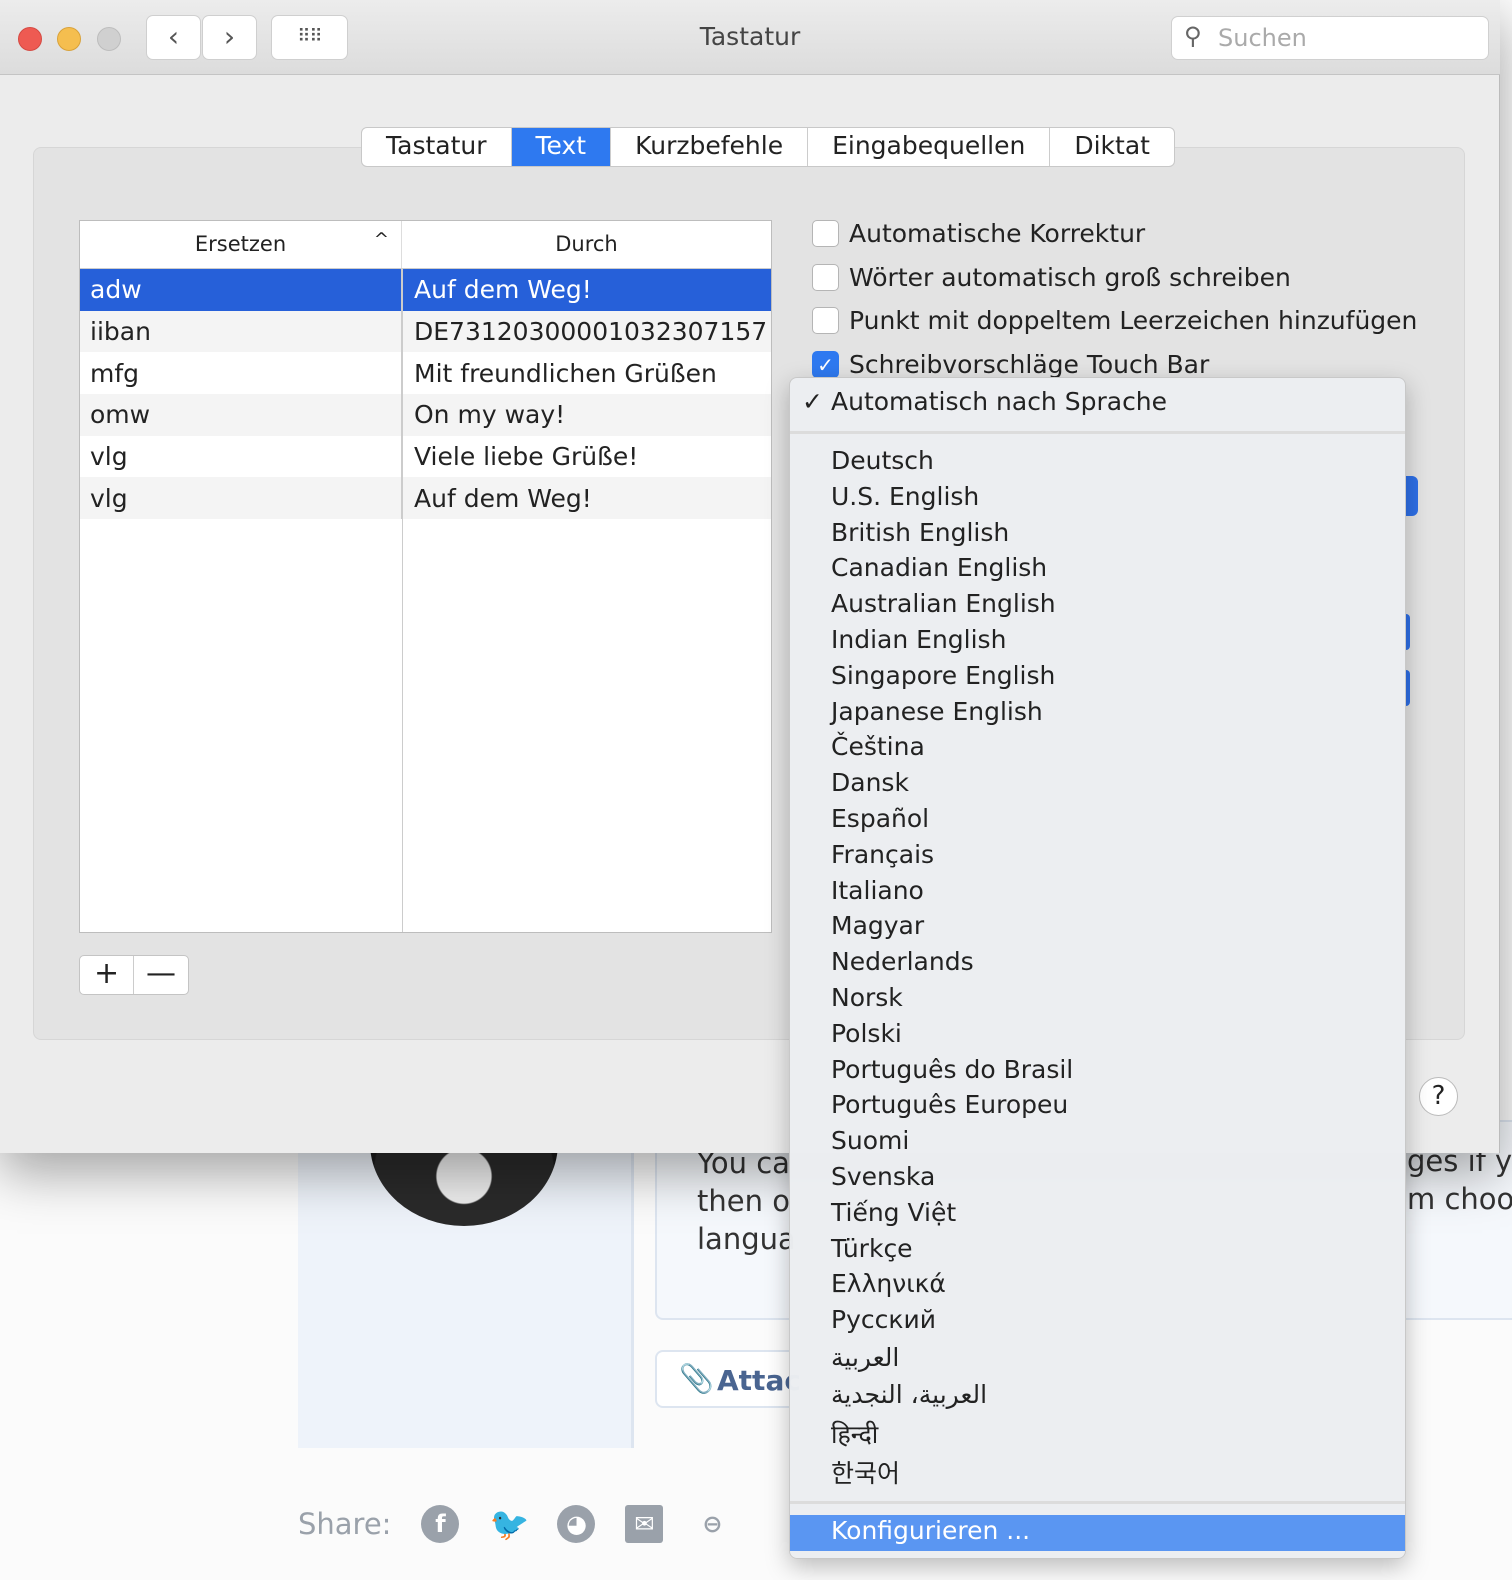 Image resolution: width=1512 pixels, height=1580 pixels. What do you see at coordinates (882, 854) in the screenshot?
I see `menu-item-language: Français` at bounding box center [882, 854].